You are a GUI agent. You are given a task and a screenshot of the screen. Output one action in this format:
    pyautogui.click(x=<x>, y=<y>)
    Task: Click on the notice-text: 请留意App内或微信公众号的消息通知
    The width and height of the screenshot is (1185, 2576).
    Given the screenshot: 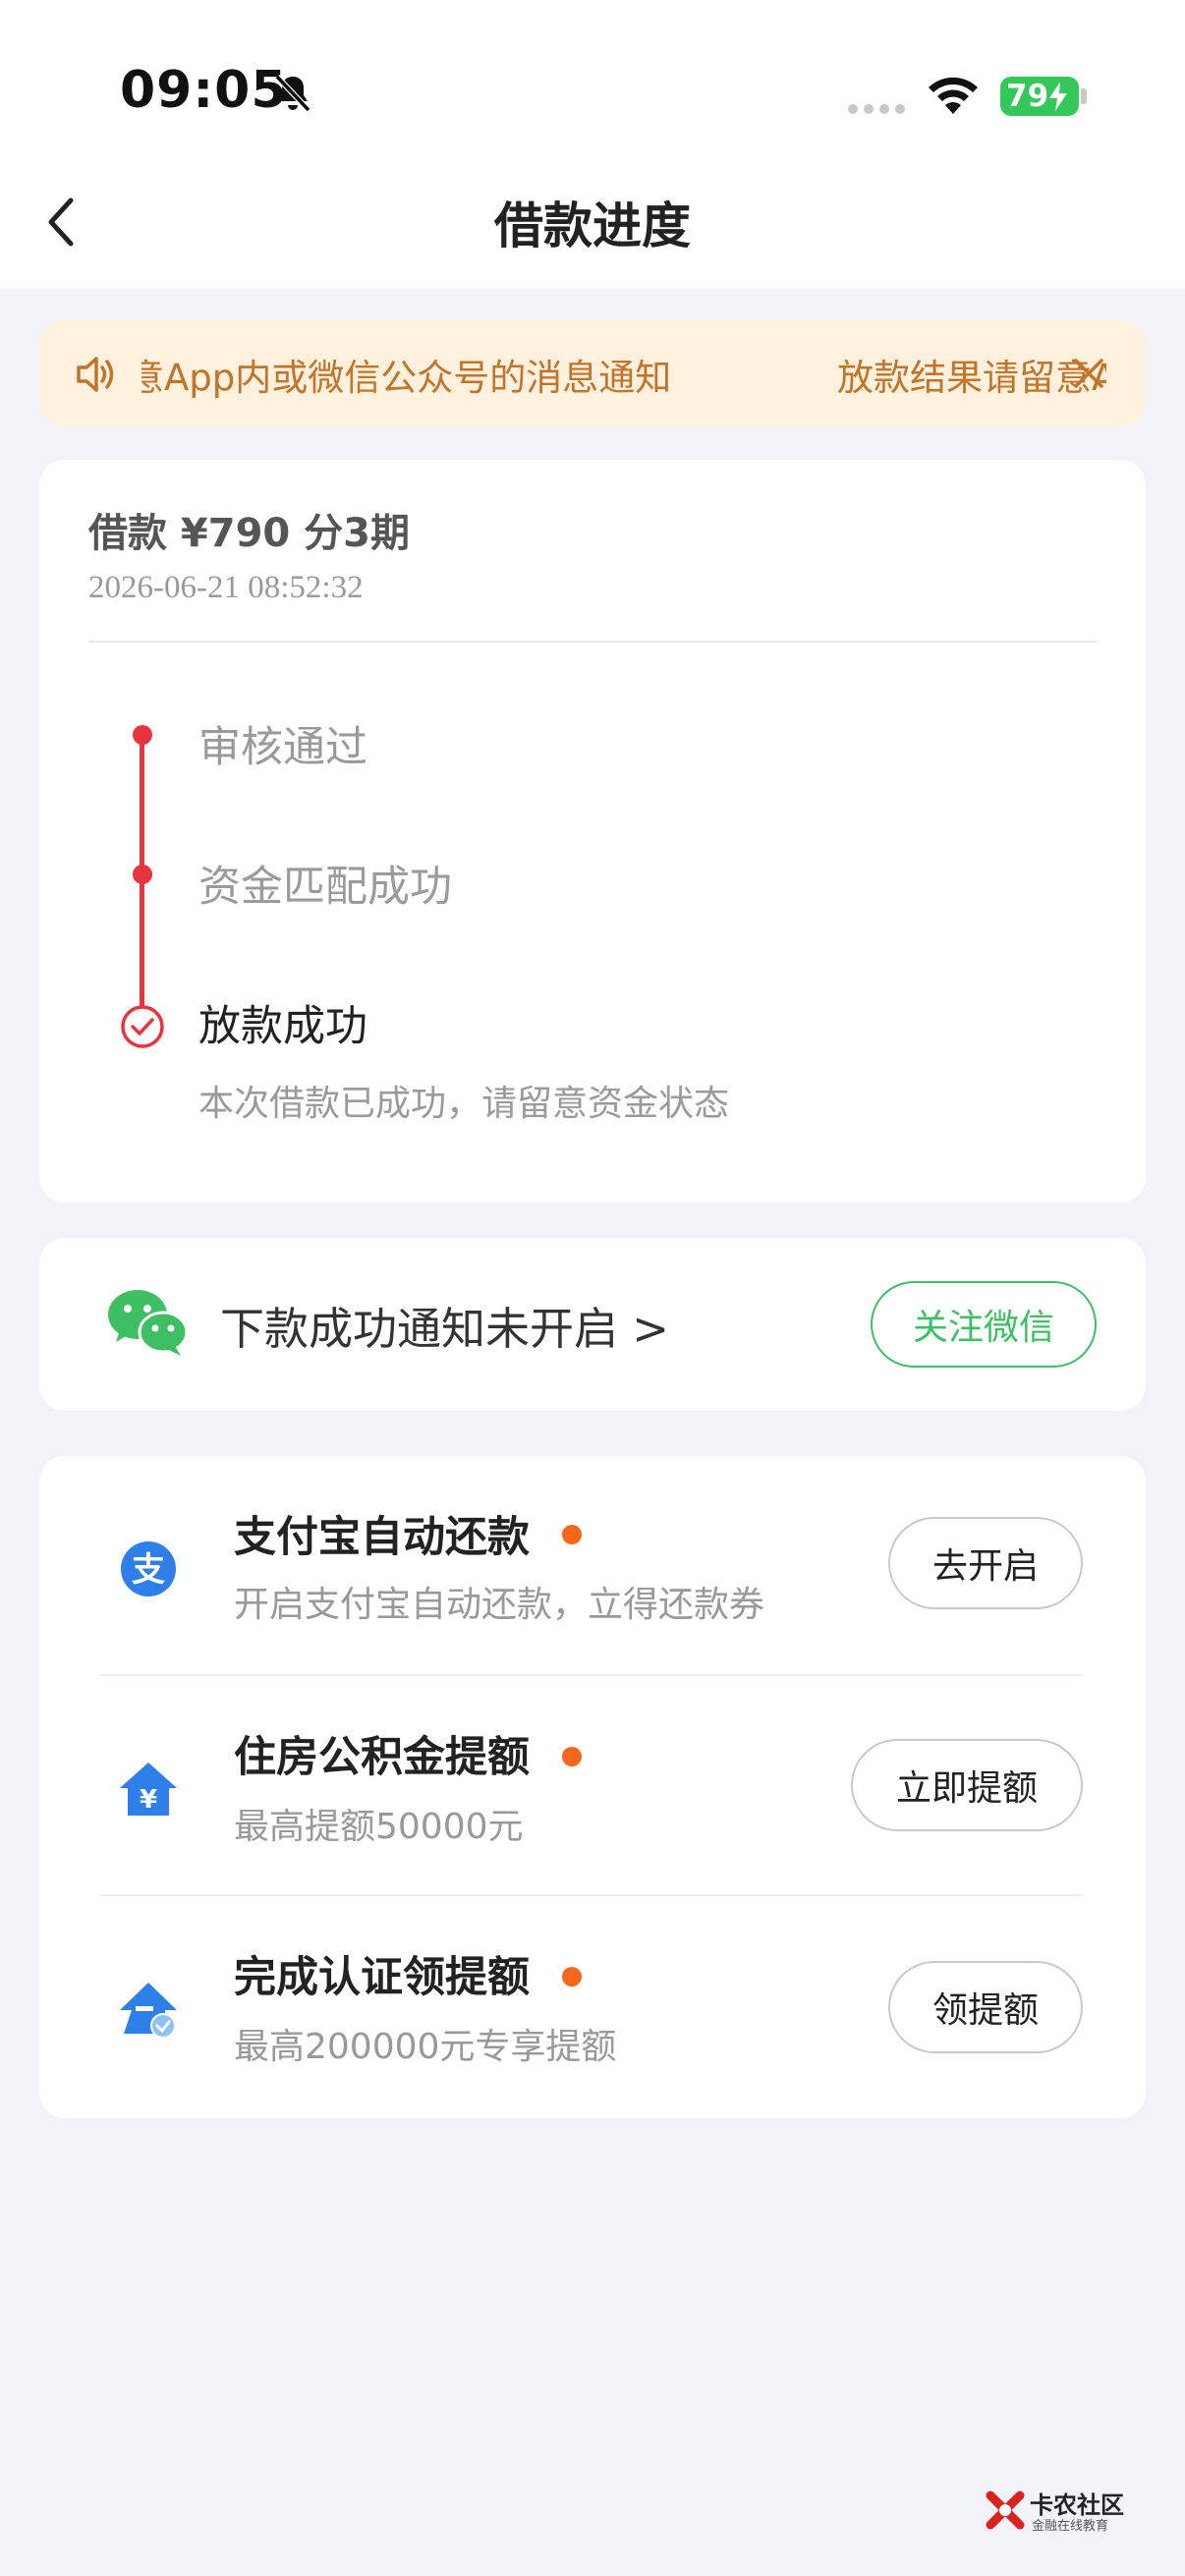 What is the action you would take?
    pyautogui.click(x=407, y=378)
    